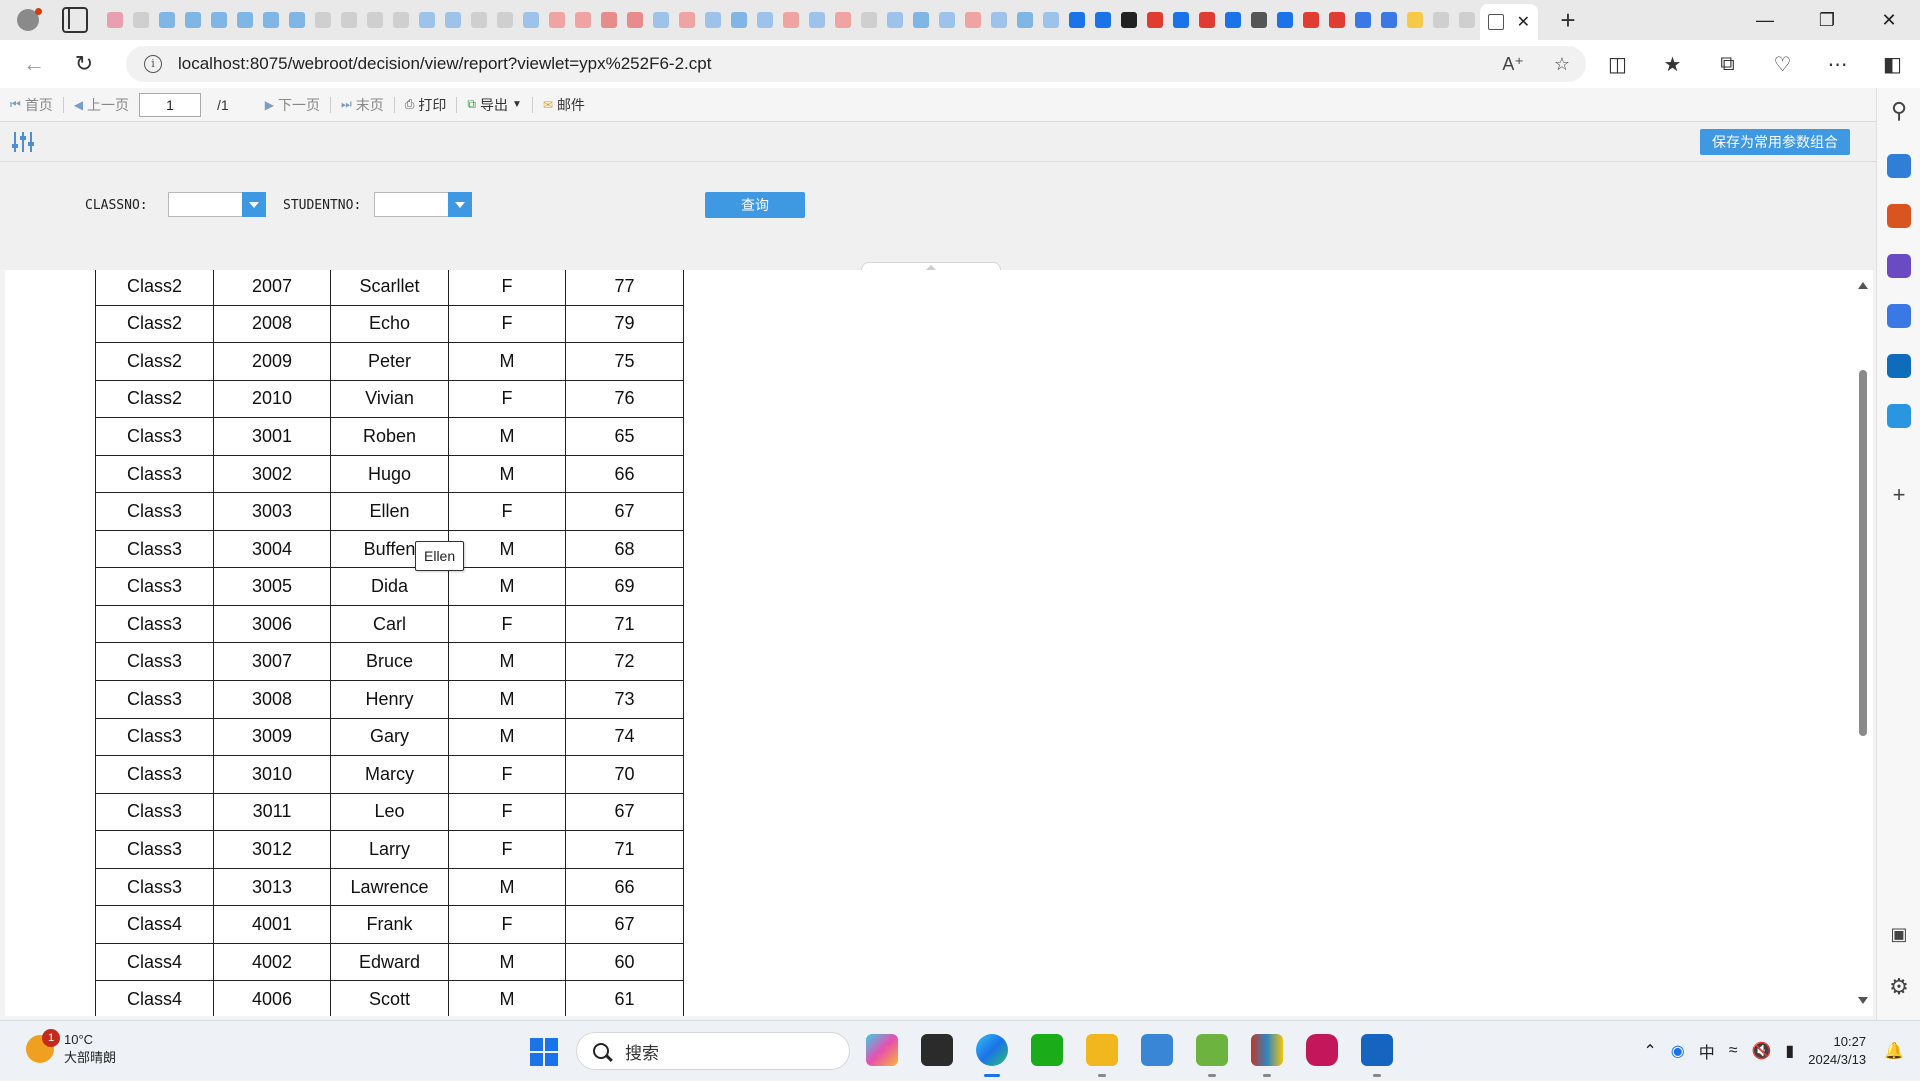 The image size is (1920, 1081). Describe the element at coordinates (1863, 553) in the screenshot. I see `scroll-thumb` at that location.